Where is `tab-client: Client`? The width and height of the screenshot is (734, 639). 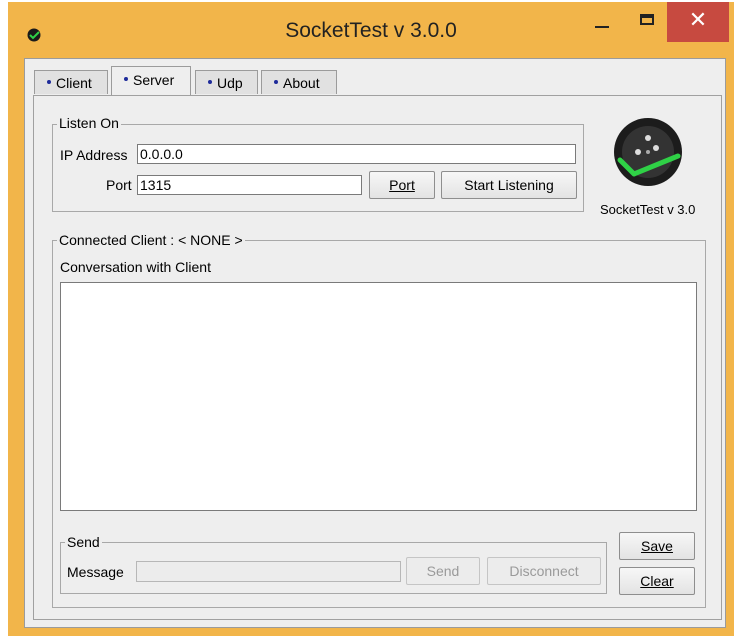 tab-client: Client is located at coordinates (71, 82).